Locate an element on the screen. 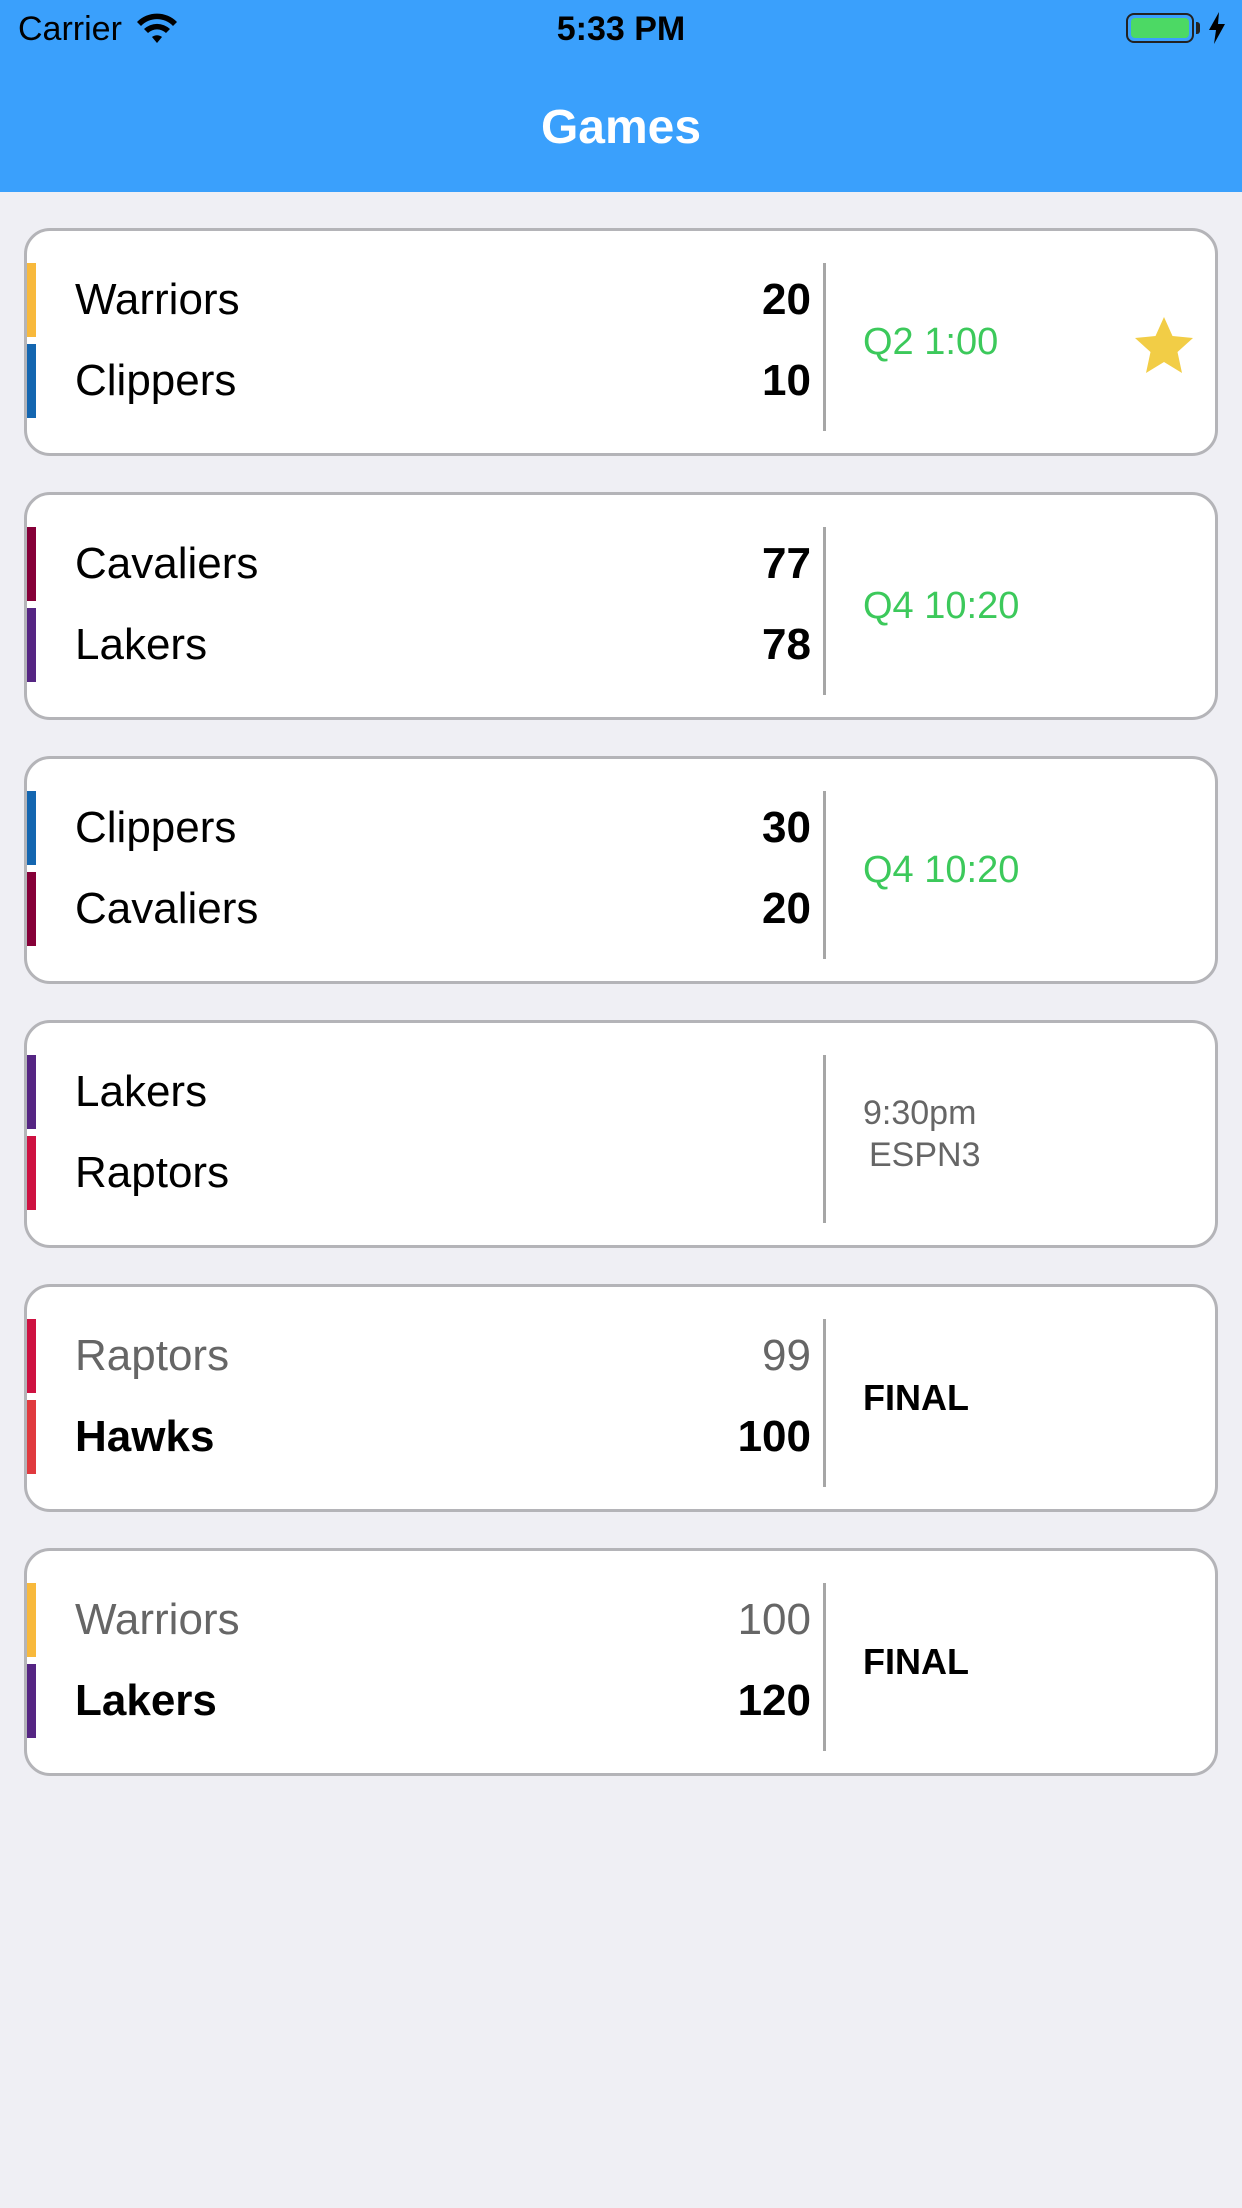 The height and width of the screenshot is (2208, 1242). team-score: 99 is located at coordinates (786, 1355).